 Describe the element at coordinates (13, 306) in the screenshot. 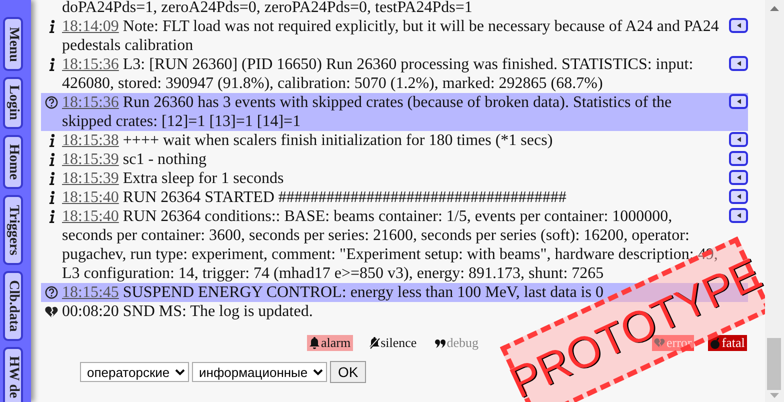

I see `sidebar-tab: Clb.data` at that location.